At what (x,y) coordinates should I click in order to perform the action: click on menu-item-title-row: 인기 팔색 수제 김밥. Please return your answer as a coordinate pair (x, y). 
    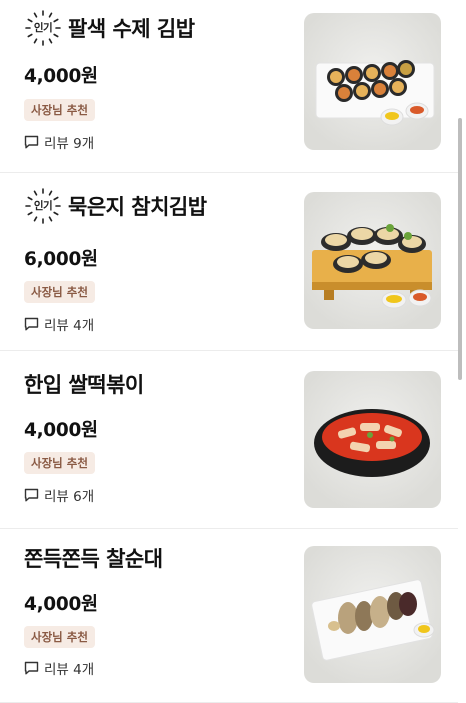
    Looking at the image, I should click on (109, 28).